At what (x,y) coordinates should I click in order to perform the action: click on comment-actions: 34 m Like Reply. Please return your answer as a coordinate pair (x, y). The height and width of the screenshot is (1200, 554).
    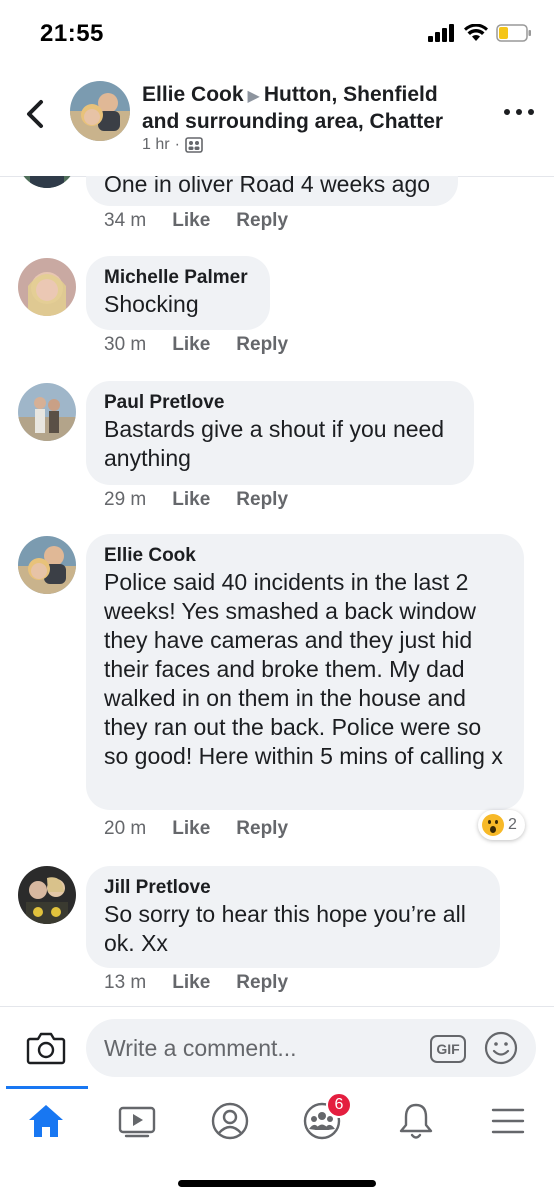
    Looking at the image, I should click on (209, 221).